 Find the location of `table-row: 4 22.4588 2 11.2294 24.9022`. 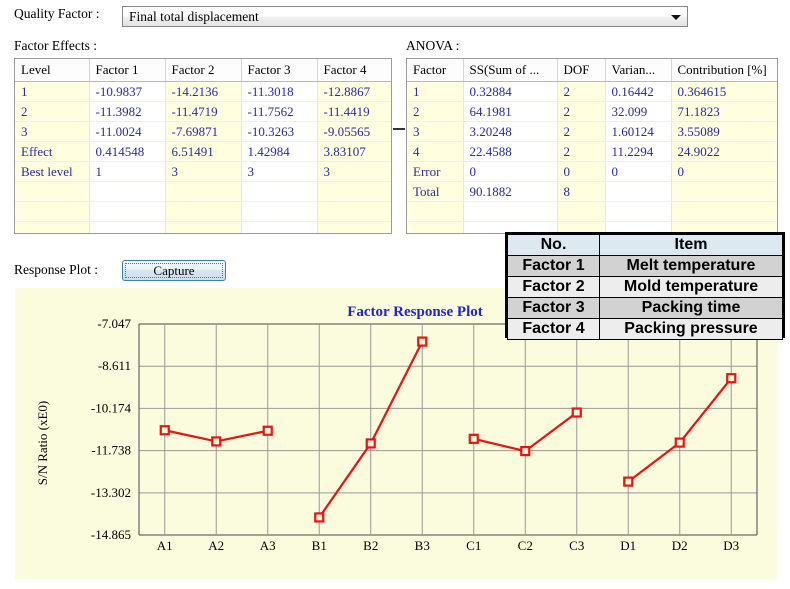

table-row: 4 22.4588 2 11.2294 24.9022 is located at coordinates (592, 151).